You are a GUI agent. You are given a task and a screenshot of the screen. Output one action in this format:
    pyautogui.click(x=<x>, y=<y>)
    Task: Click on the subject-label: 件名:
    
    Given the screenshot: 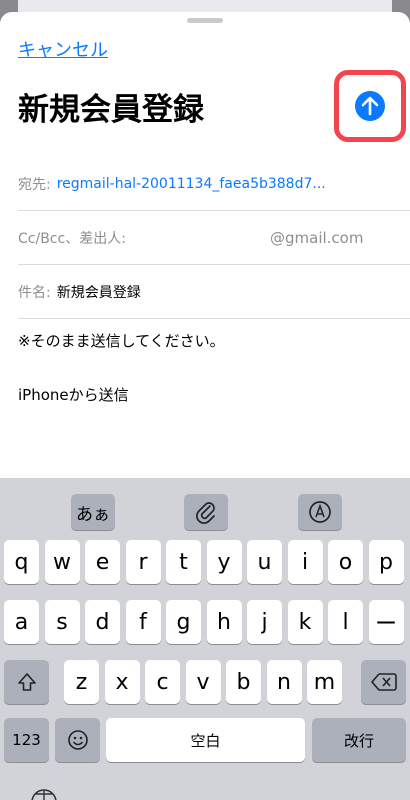 What is the action you would take?
    pyautogui.click(x=34, y=292)
    